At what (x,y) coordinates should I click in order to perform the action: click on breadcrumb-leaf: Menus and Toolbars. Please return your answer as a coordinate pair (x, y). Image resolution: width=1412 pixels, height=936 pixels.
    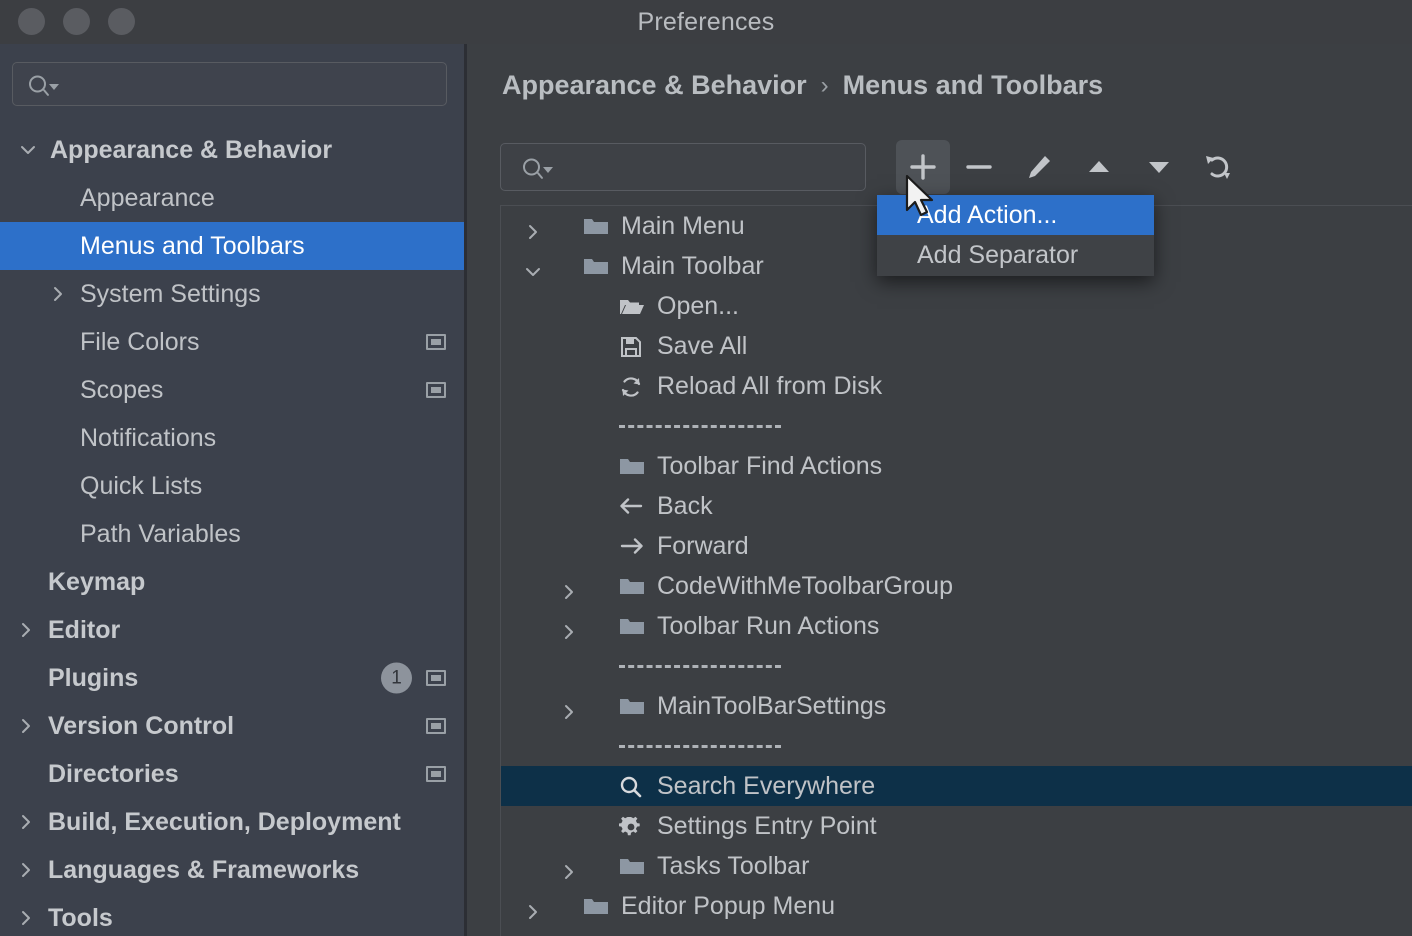
    Looking at the image, I should click on (973, 85).